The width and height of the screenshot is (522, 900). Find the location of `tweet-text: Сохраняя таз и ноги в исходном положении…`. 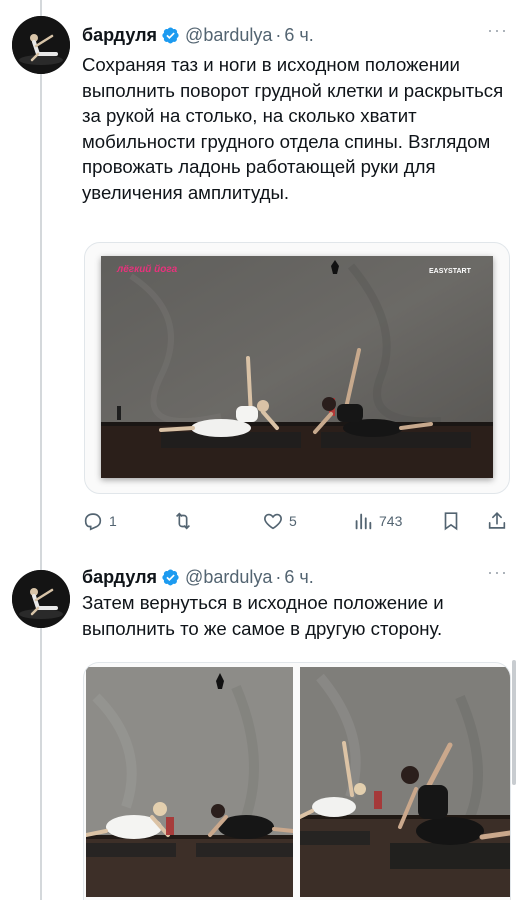

tweet-text: Сохраняя таз и ноги в исходном положении… is located at coordinates (293, 128).